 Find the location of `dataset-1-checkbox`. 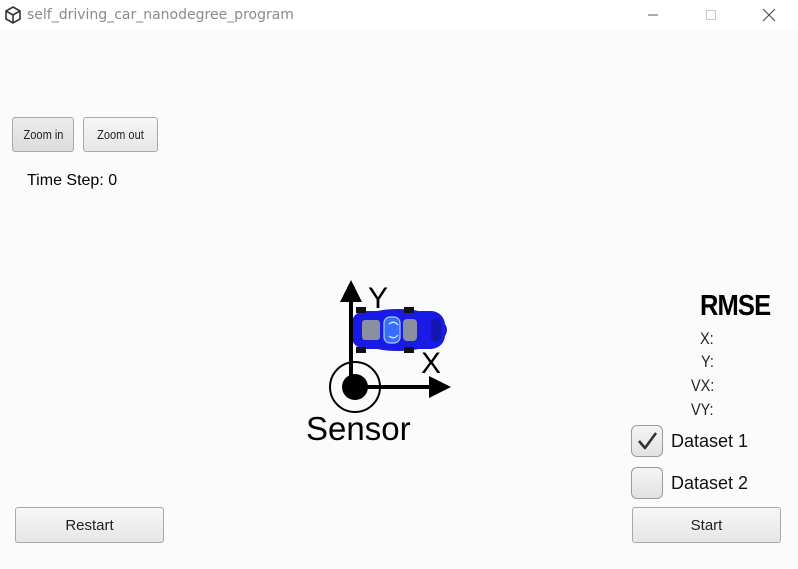

dataset-1-checkbox is located at coordinates (647, 441).